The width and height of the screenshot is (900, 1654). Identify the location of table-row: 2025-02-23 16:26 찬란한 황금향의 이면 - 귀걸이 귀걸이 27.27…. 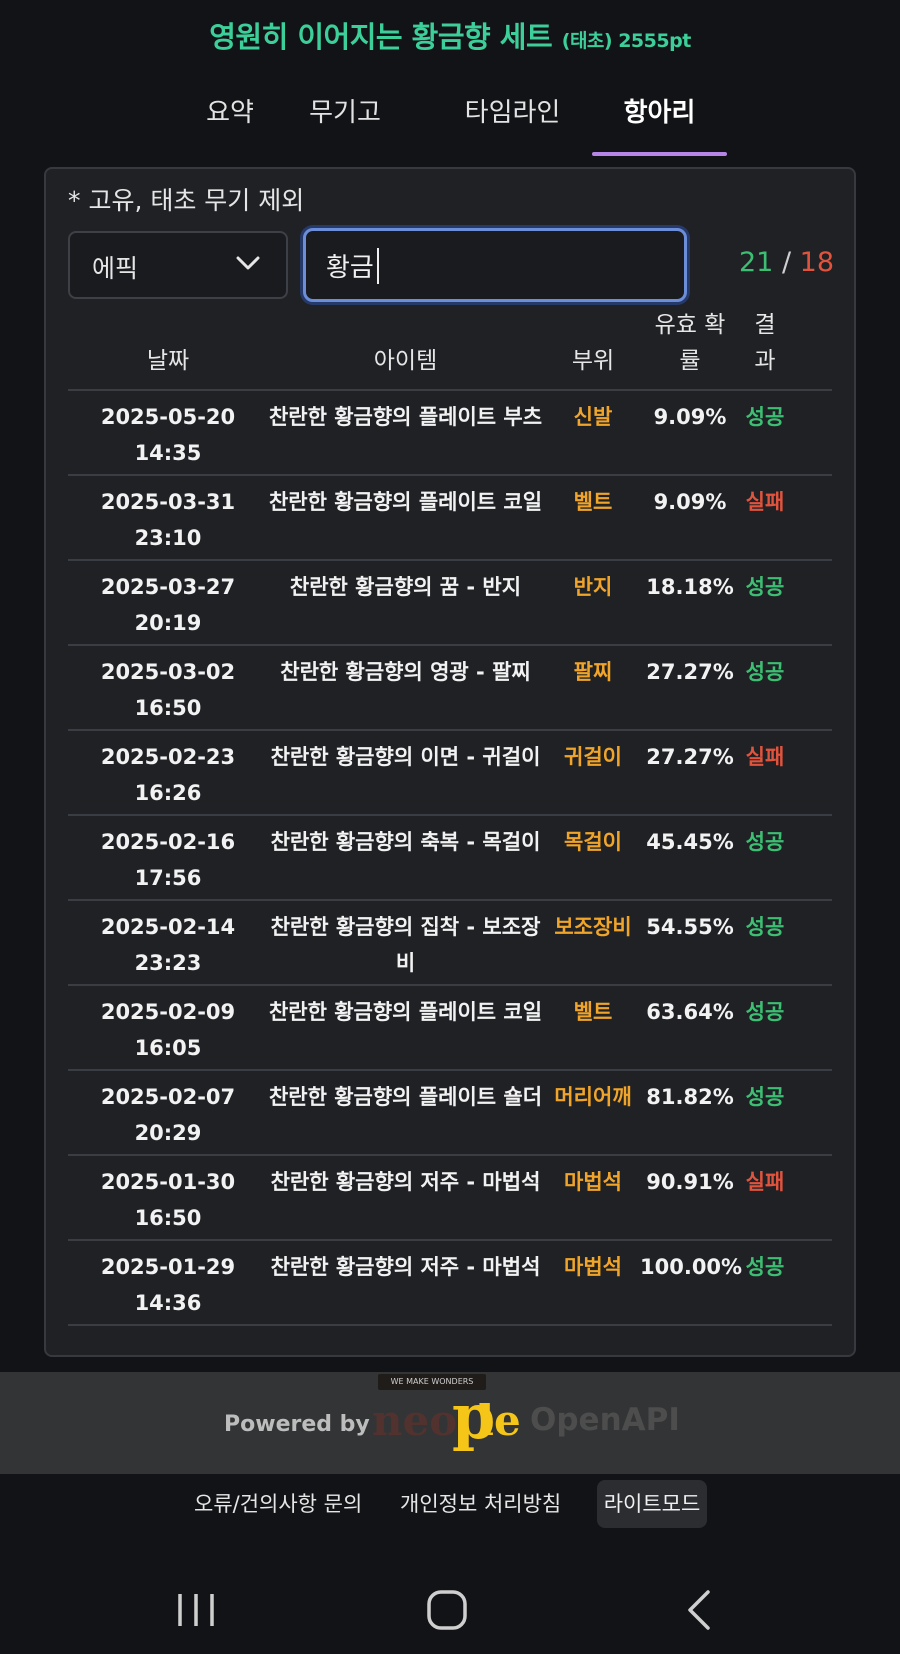
(450, 773).